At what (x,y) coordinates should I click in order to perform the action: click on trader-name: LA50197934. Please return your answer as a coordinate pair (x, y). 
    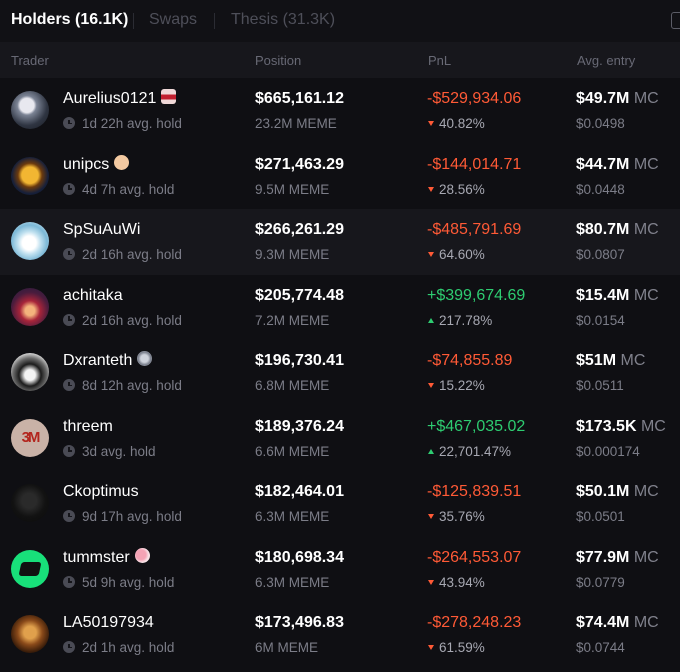
    Looking at the image, I should click on (108, 623).